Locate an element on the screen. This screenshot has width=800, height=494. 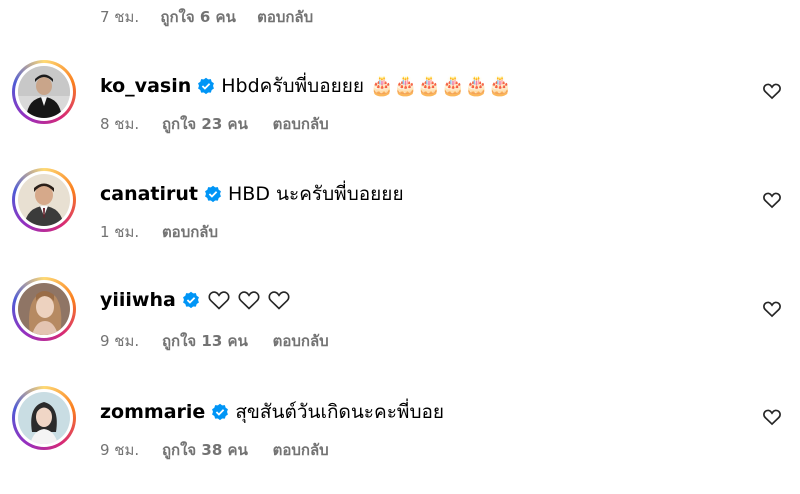
comment-time: 7 ชม. is located at coordinates (120, 17).